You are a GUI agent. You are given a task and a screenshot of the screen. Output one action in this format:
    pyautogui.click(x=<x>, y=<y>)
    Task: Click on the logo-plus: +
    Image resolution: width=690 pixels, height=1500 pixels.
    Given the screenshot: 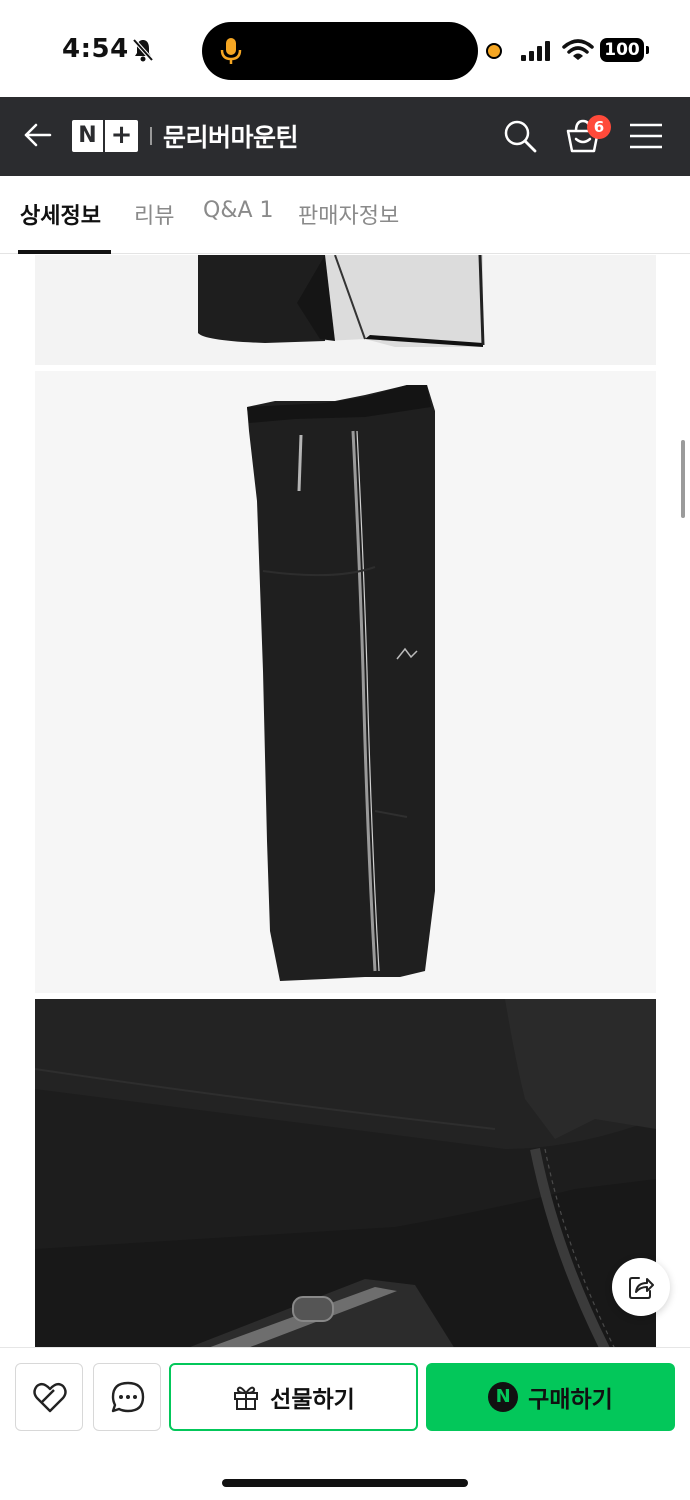 What is the action you would take?
    pyautogui.click(x=121, y=135)
    